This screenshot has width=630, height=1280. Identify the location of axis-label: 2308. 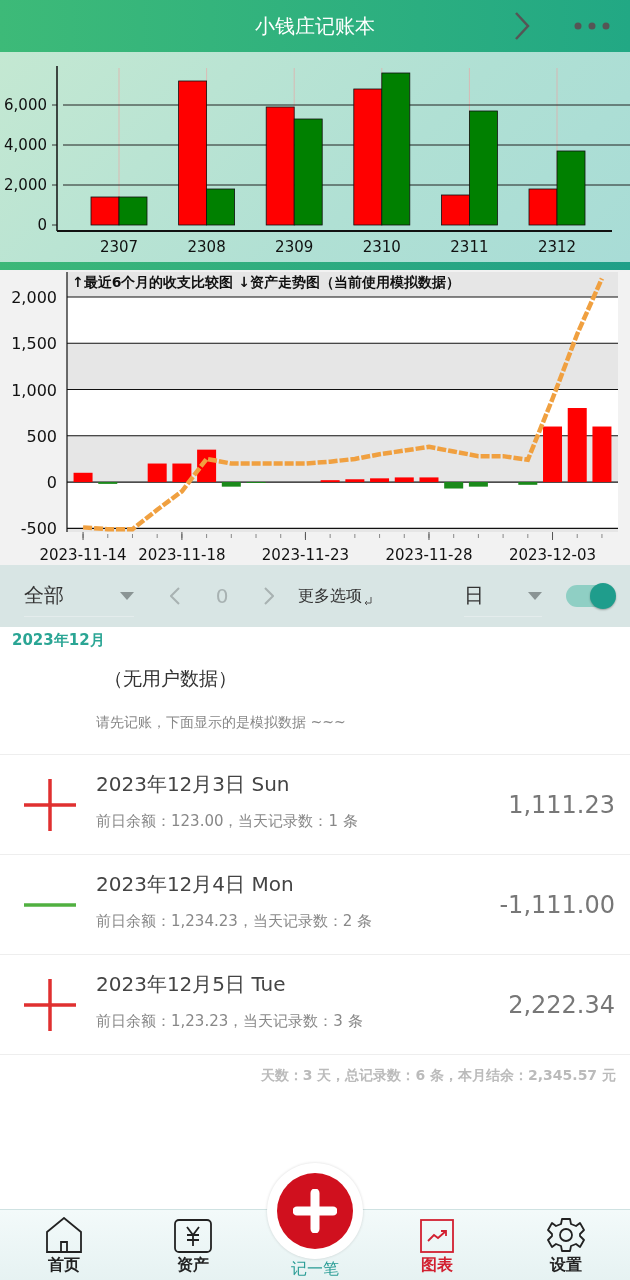
(206, 247).